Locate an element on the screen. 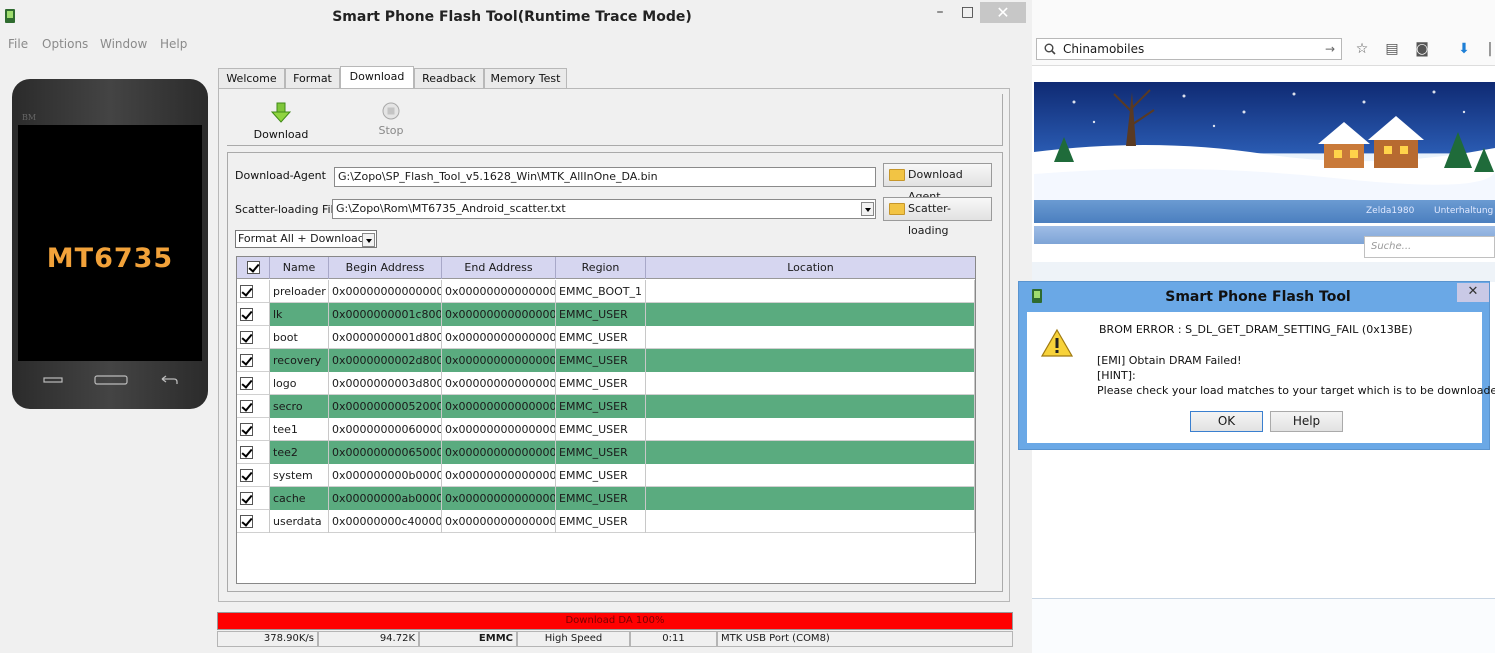  content-footer is located at coordinates (1263, 625).